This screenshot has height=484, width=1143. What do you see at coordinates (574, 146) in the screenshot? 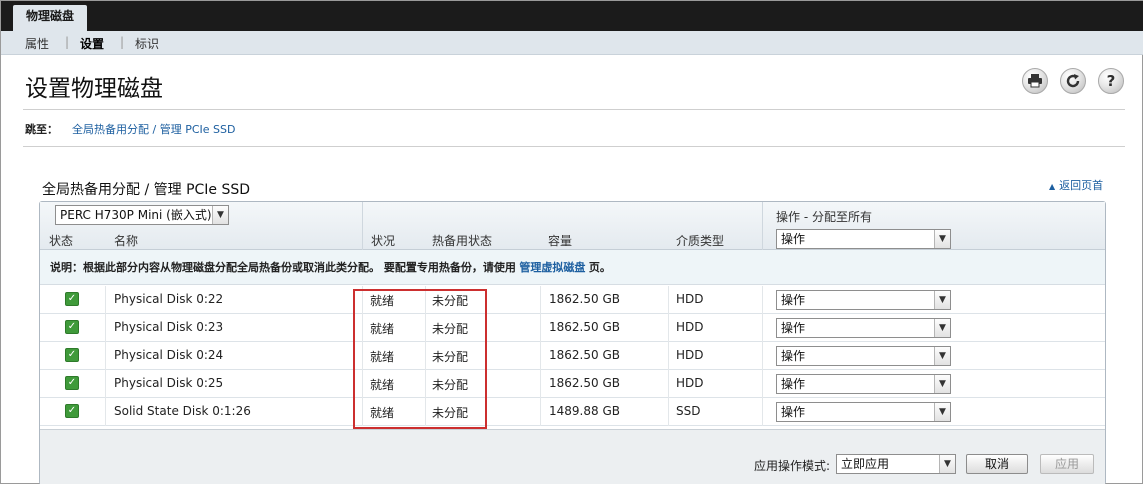
I see `jump-divider` at bounding box center [574, 146].